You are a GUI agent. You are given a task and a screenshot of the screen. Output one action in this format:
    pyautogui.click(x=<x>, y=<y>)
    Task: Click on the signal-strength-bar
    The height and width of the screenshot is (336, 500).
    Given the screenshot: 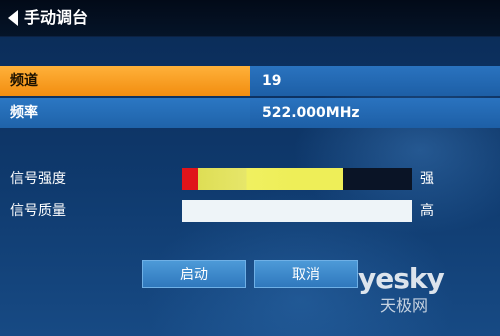 What is the action you would take?
    pyautogui.click(x=297, y=179)
    